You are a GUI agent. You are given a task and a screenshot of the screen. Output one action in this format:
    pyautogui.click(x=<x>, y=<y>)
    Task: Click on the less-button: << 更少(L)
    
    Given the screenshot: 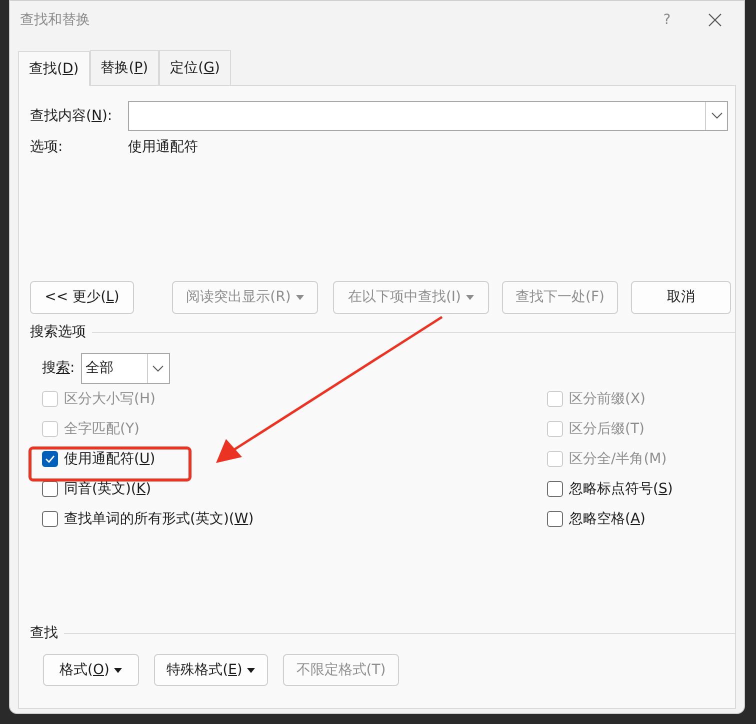 What is the action you would take?
    pyautogui.click(x=82, y=297)
    